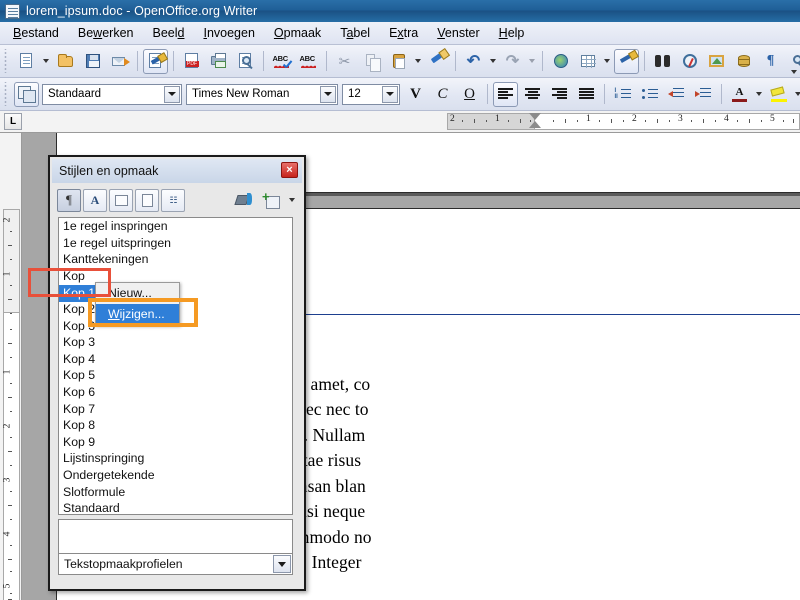 This screenshot has height=600, width=800. I want to click on vertical-ruler: 2 1 1 2 3 4 5, so click(11, 366).